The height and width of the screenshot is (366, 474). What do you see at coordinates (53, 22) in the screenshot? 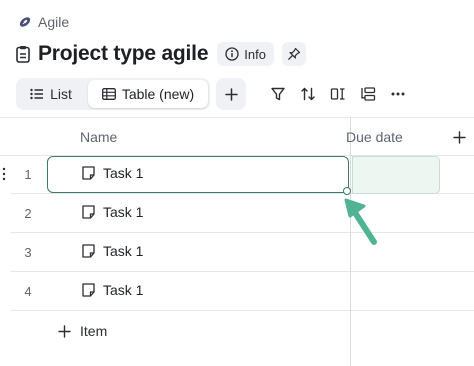
I see `breadcrumb-label: Agile` at bounding box center [53, 22].